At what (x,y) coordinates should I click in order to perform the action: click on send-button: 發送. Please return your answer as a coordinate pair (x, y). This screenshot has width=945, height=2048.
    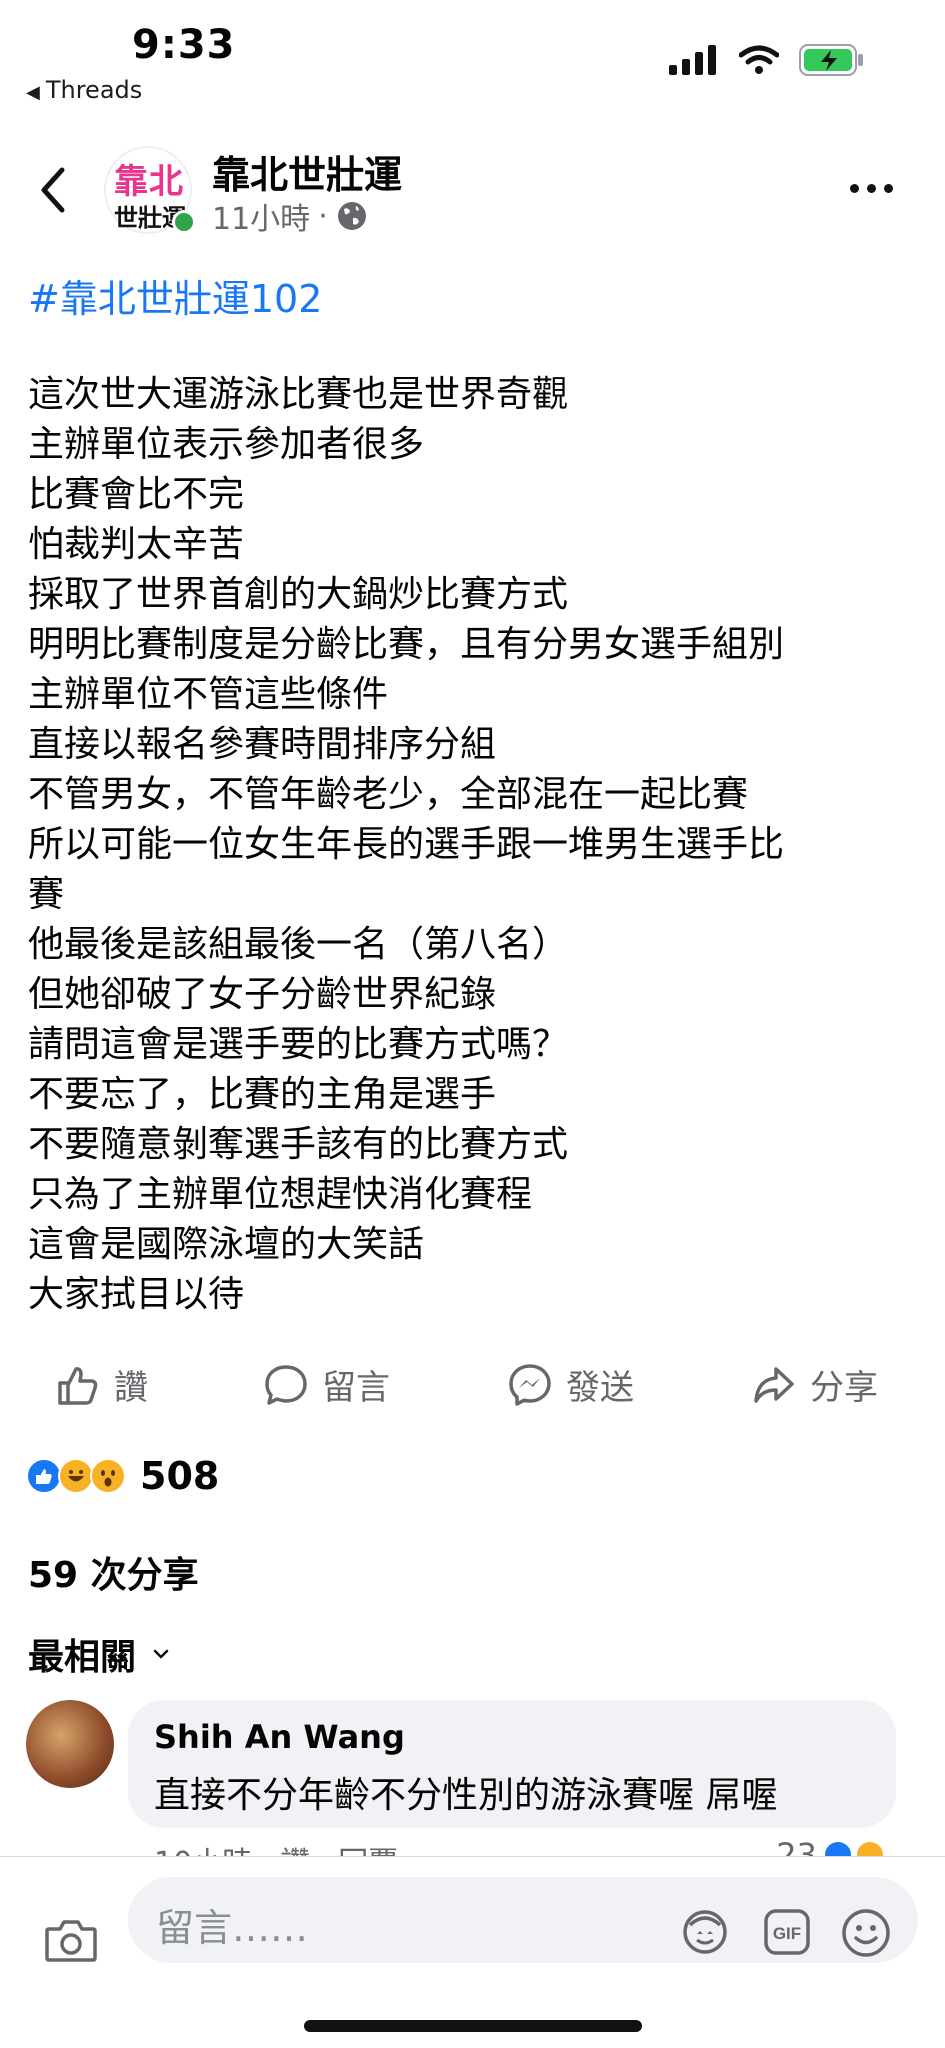
    Looking at the image, I should click on (571, 1384).